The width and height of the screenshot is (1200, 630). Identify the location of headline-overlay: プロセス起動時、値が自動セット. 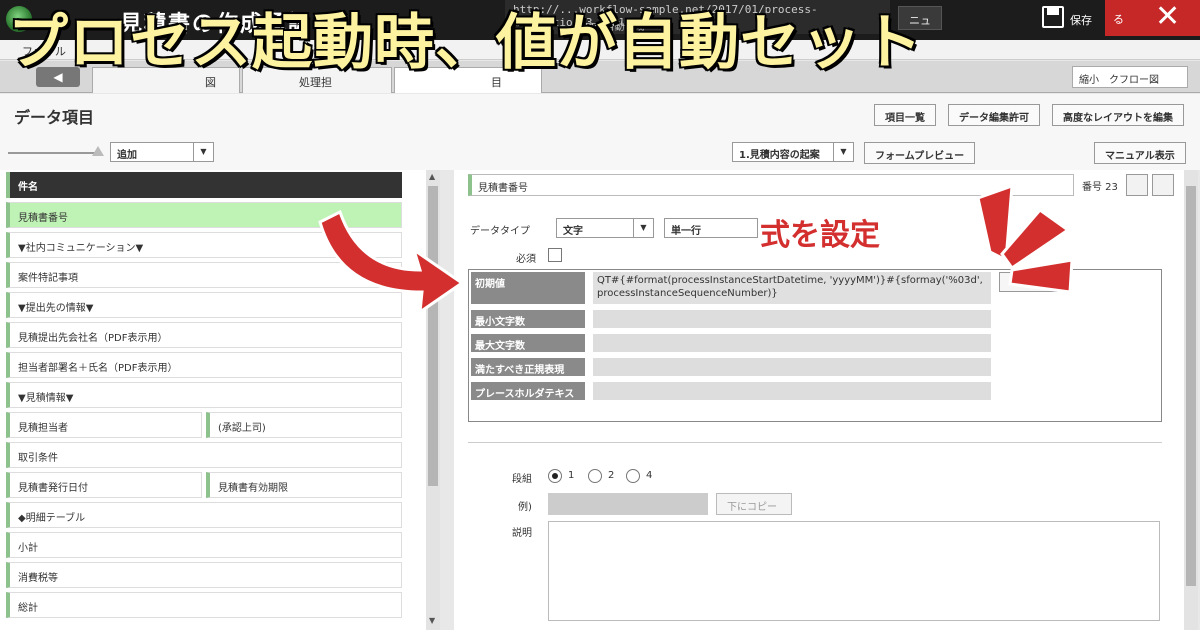
(465, 43).